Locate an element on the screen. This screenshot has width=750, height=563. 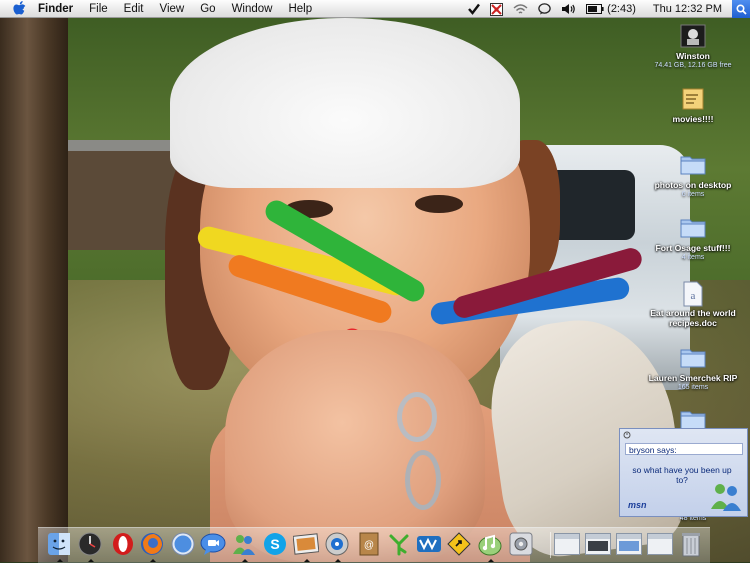
system-preferences-icon is located at coordinates (521, 544).